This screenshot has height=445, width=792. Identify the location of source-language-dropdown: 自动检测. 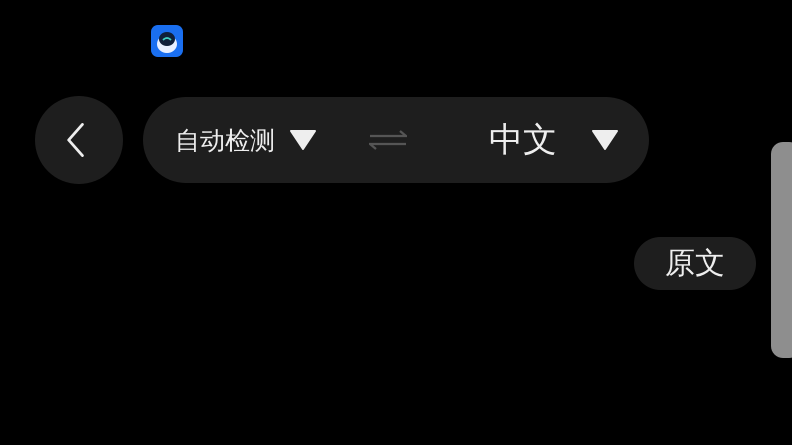
(246, 140).